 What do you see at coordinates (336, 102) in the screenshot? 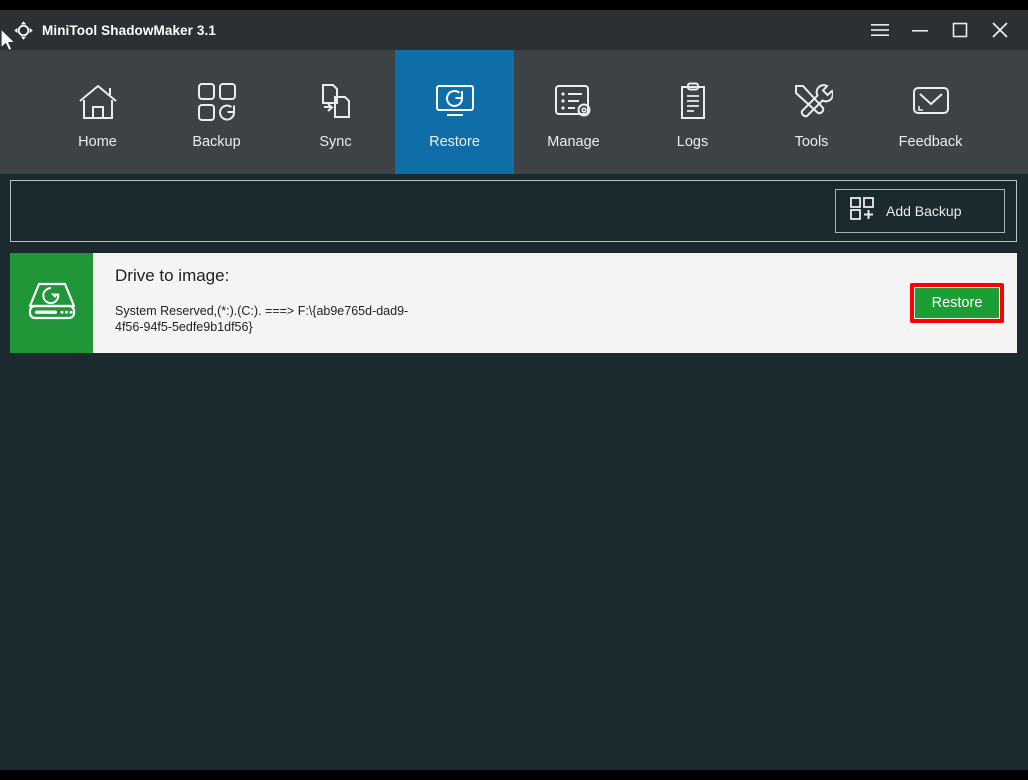
I see `sync-files-icon` at bounding box center [336, 102].